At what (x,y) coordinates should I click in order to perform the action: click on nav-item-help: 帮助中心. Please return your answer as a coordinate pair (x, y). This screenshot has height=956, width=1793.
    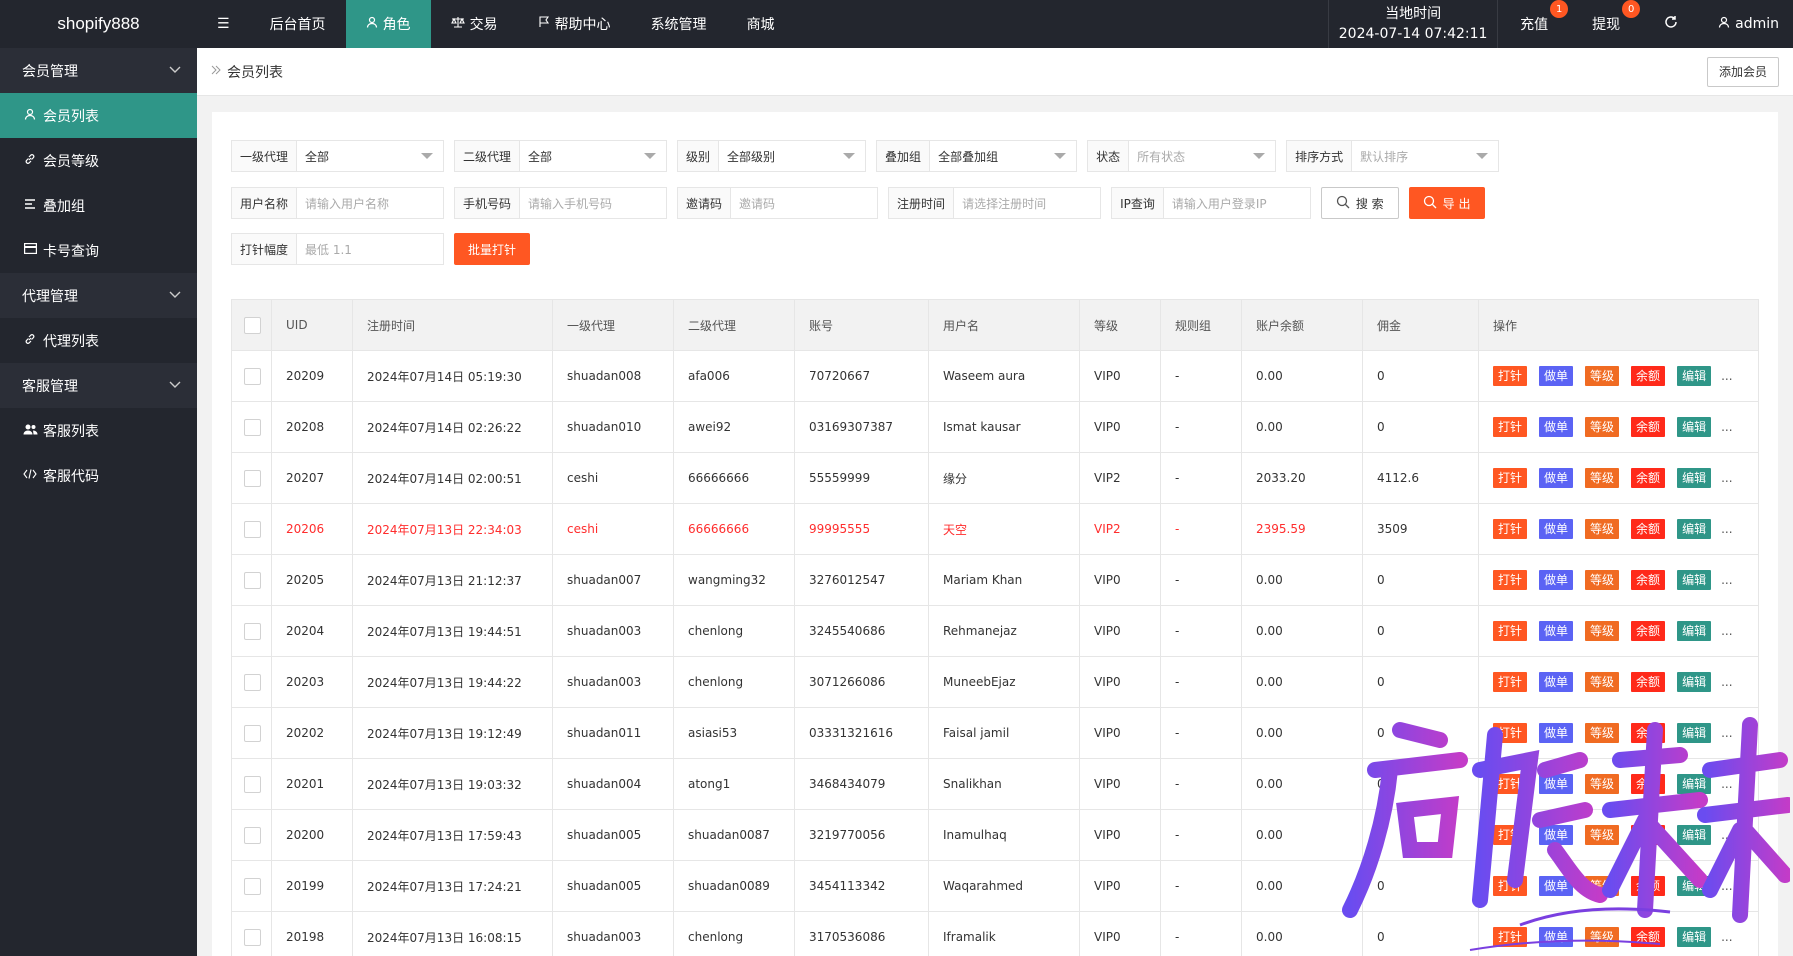
    Looking at the image, I should click on (574, 24).